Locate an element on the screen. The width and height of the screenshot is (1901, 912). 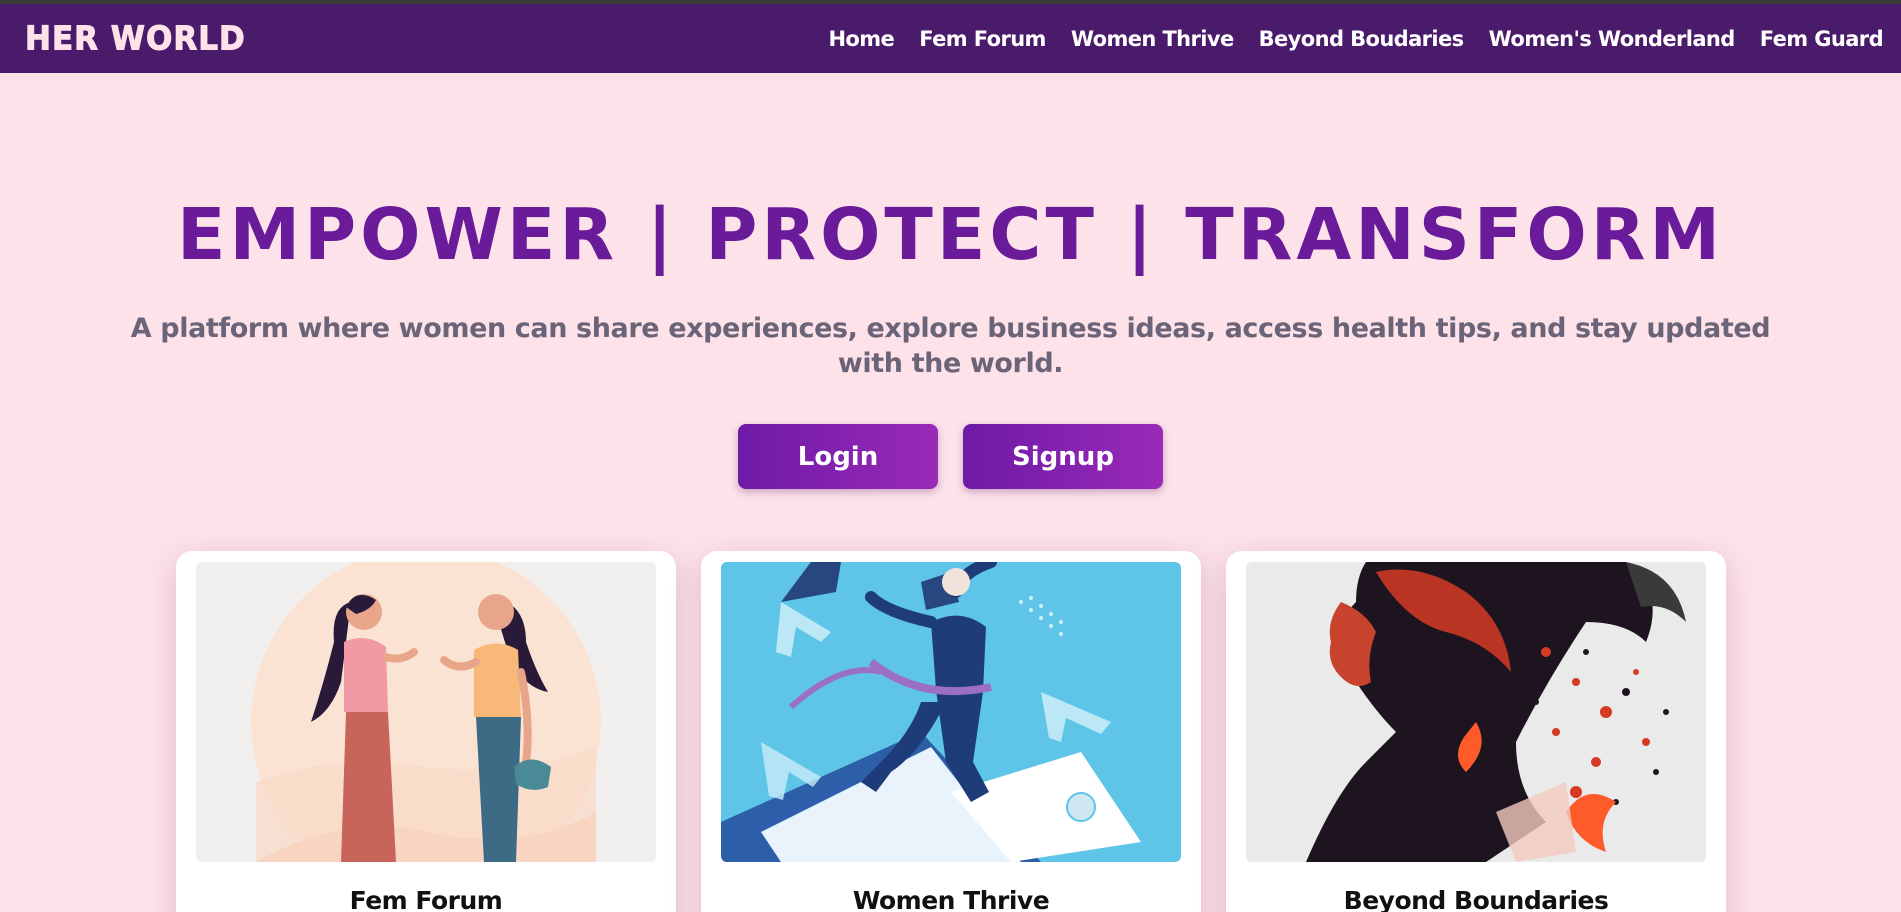
two-women-illustration is located at coordinates (426, 712).